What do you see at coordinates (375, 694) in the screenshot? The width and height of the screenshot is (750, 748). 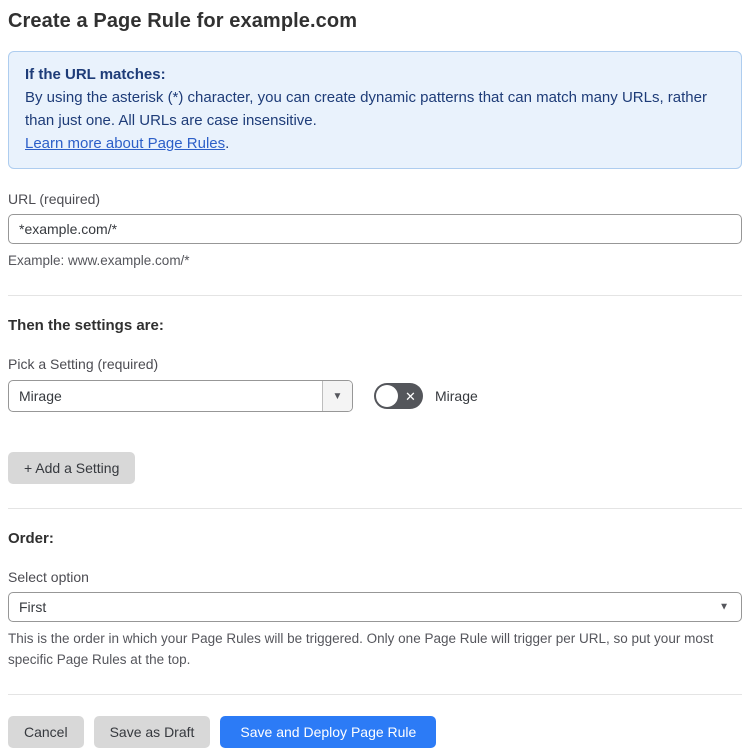 I see `footer-divider` at bounding box center [375, 694].